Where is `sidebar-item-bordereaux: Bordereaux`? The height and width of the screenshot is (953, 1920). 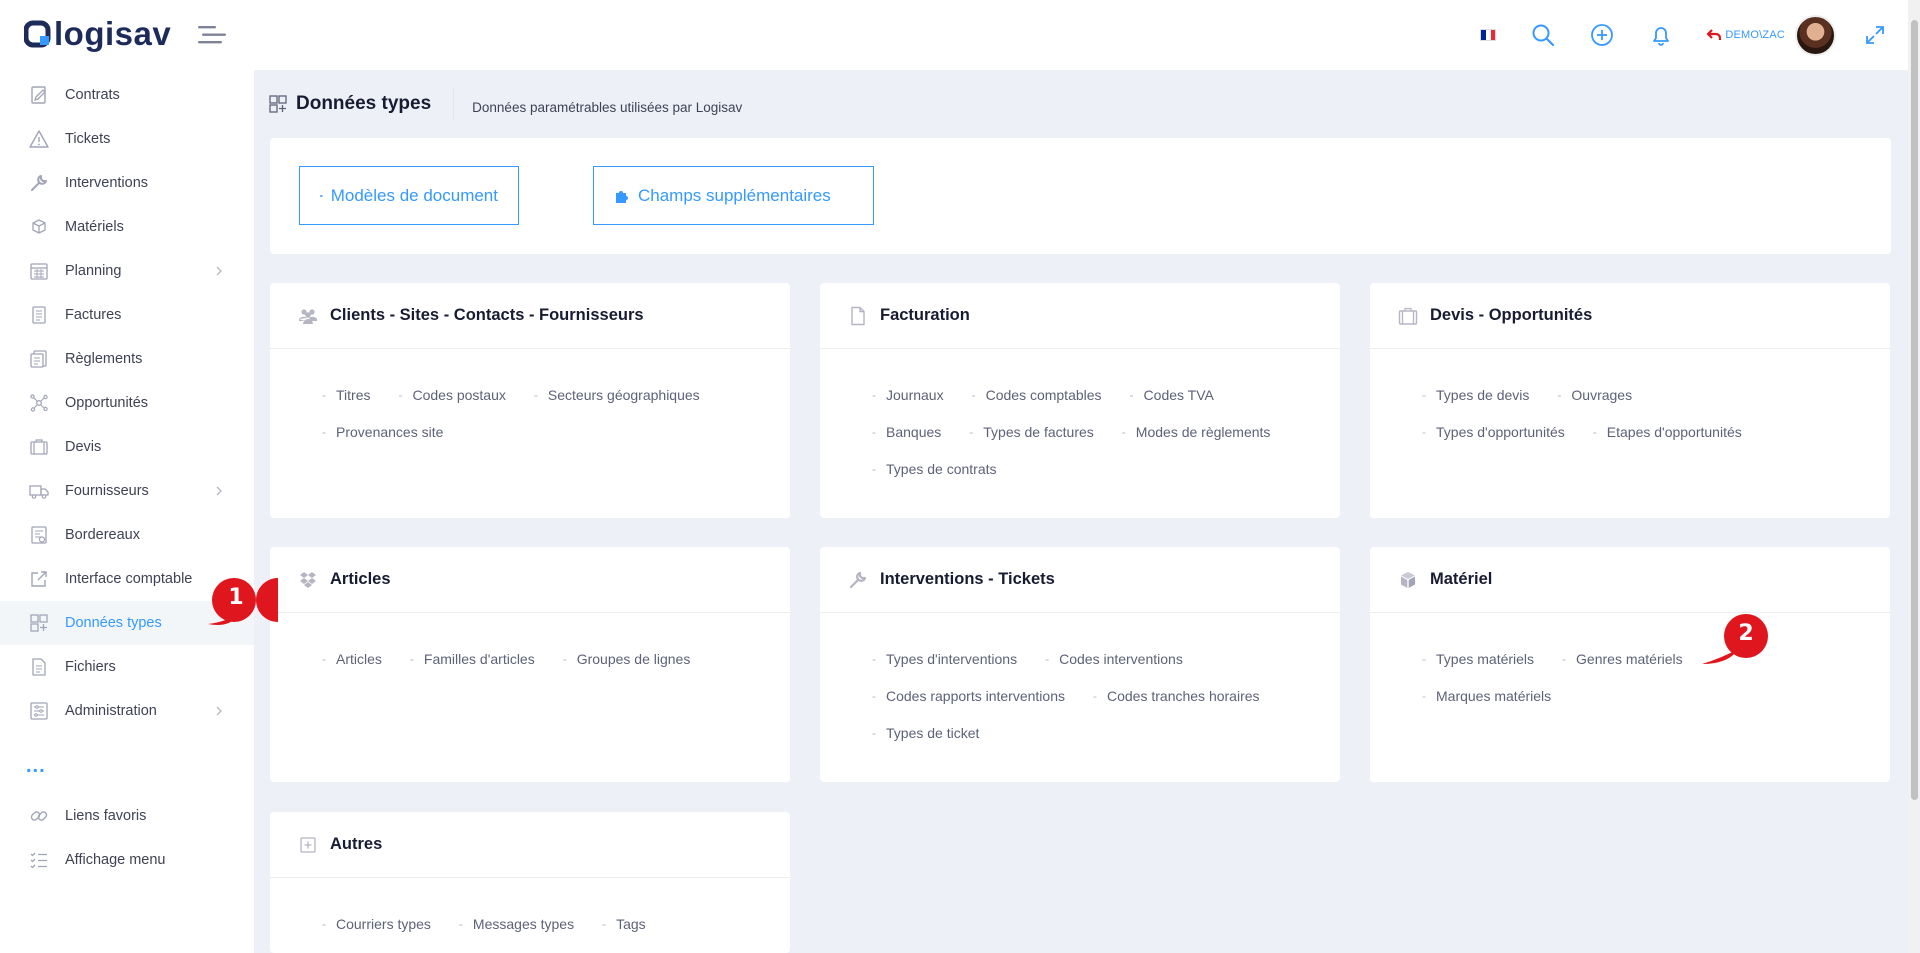 sidebar-item-bordereaux: Bordereaux is located at coordinates (127, 535).